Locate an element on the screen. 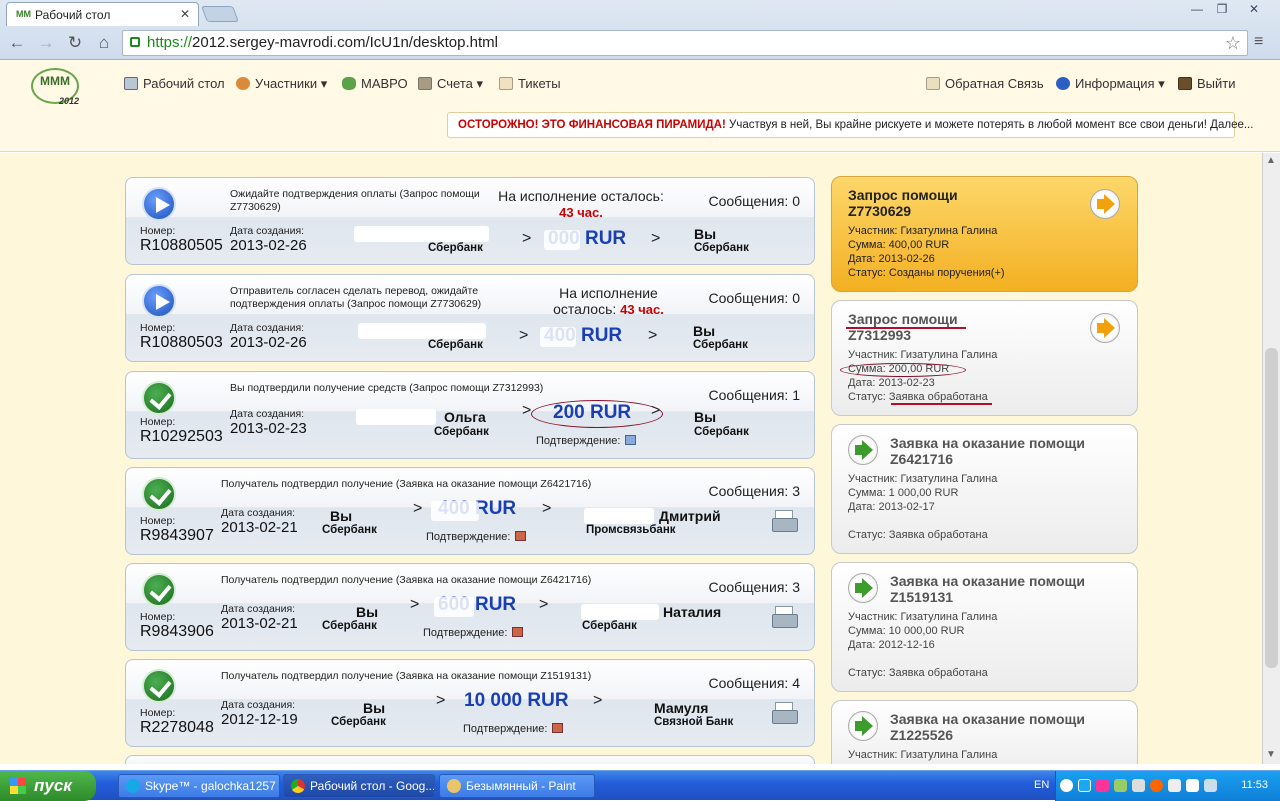  messages-link: Сообщения: 4 is located at coordinates (754, 683).